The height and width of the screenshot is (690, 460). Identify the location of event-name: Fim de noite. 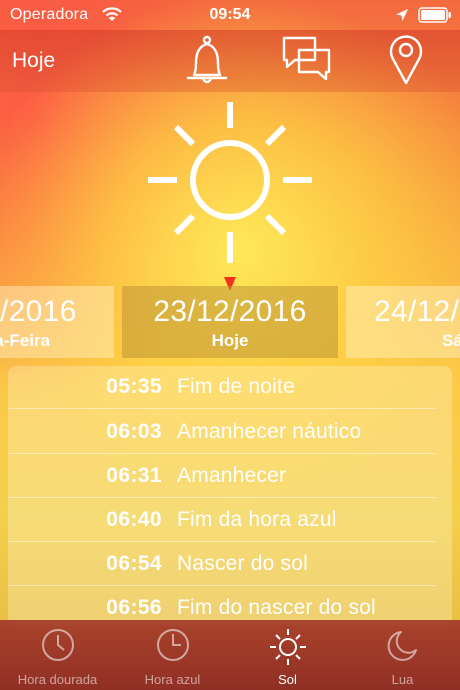
(236, 386).